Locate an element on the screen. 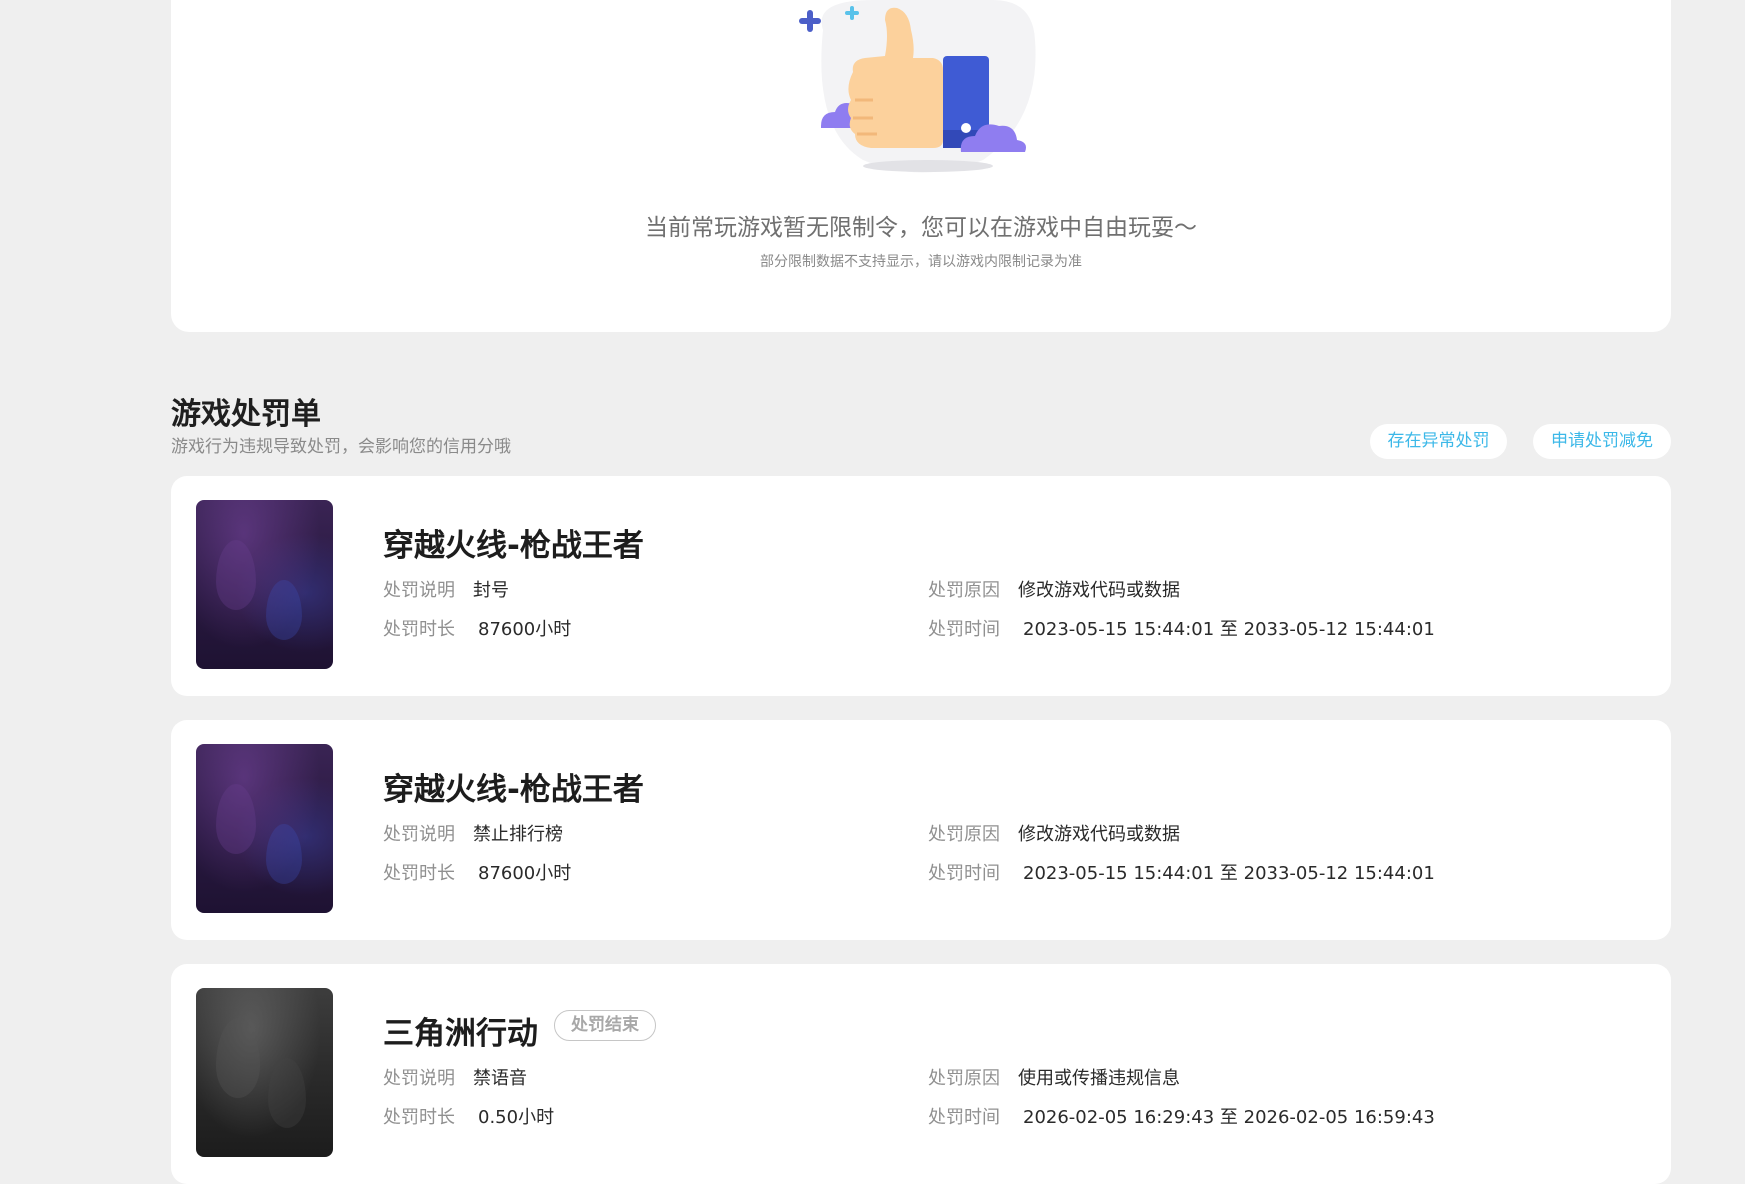 The width and height of the screenshot is (1745, 1184). empty-state-subtitle: 部分限制数据不支持显示，请以游戏内限制记录为准 is located at coordinates (921, 262).